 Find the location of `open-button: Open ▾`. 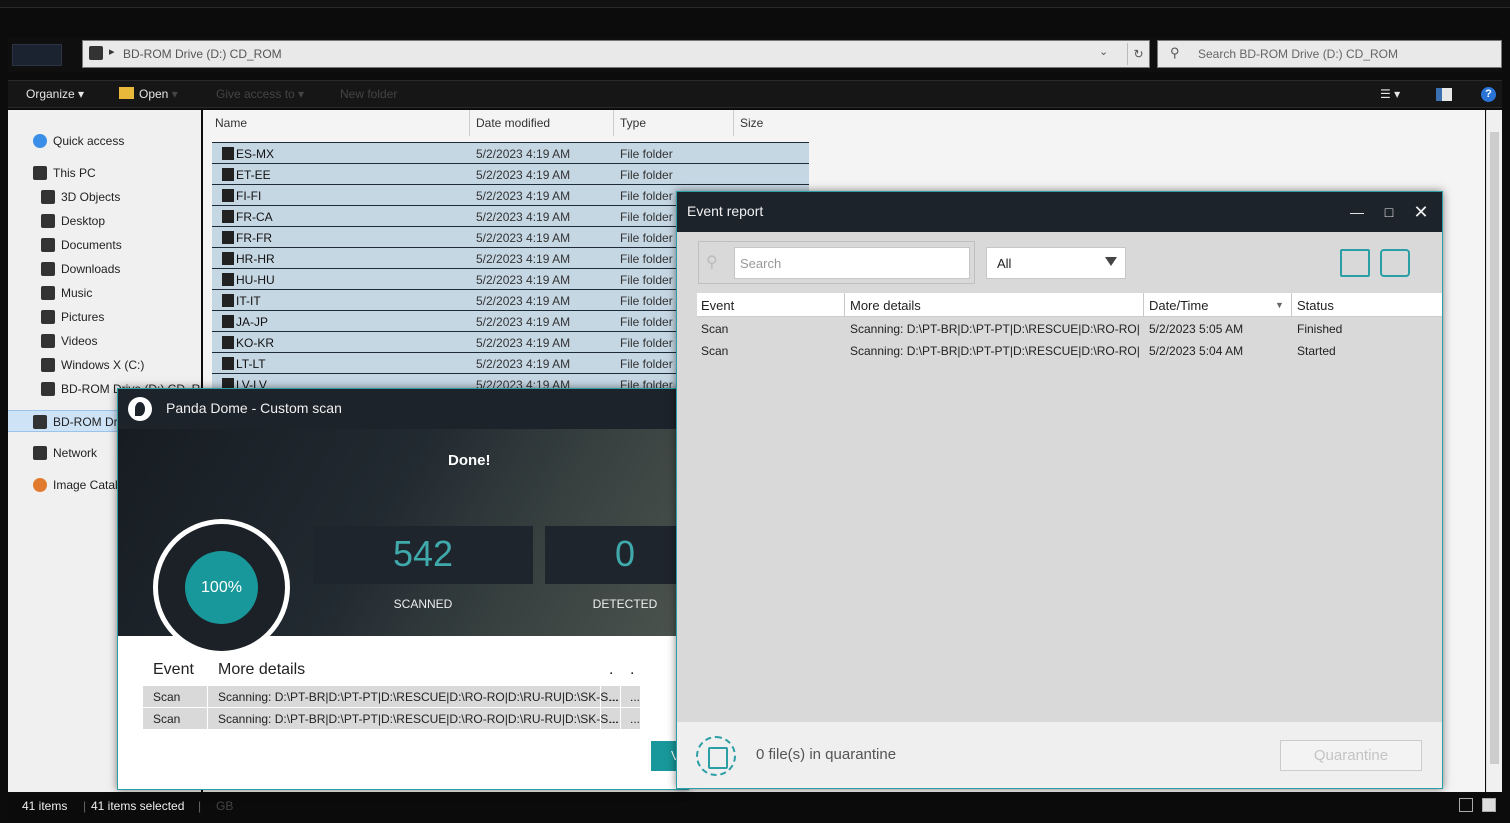

open-button: Open ▾ is located at coordinates (158, 94).